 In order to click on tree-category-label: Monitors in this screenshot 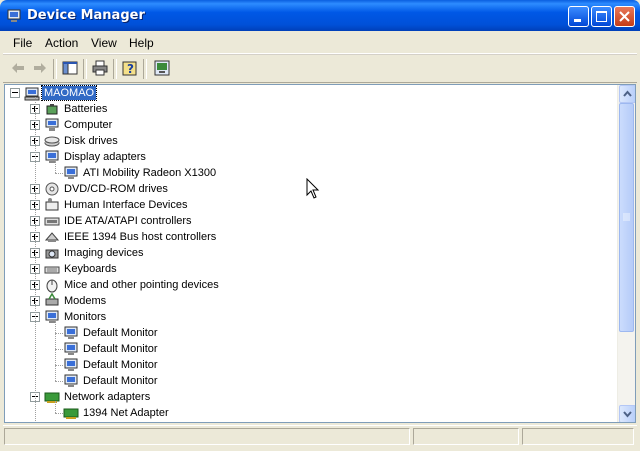, I will do `click(85, 317)`.